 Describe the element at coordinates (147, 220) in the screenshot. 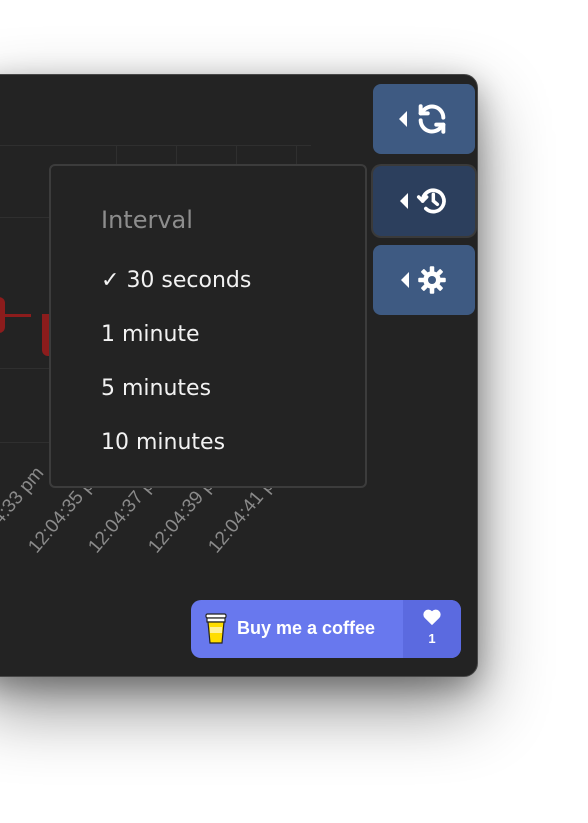

I see `interval-menu-title: Interval` at that location.